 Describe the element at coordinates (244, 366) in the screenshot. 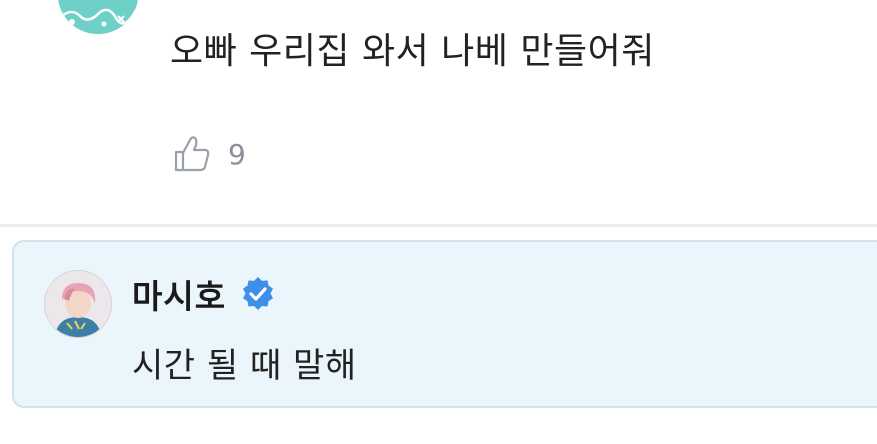

I see `reply-text: 시간 될 때 말해` at that location.